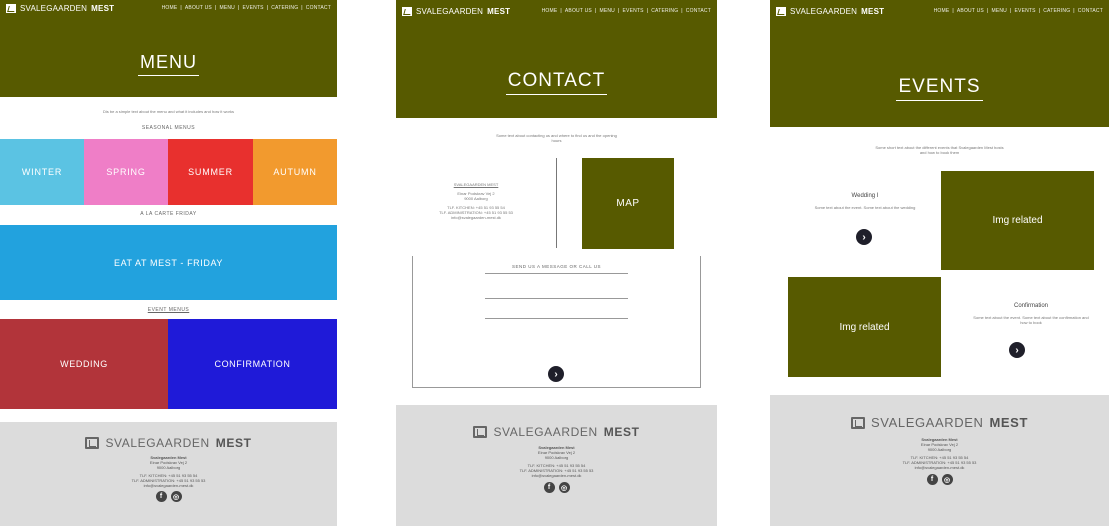 This screenshot has width=1109, height=526. What do you see at coordinates (939, 88) in the screenshot?
I see `page-title: EVENTS` at bounding box center [939, 88].